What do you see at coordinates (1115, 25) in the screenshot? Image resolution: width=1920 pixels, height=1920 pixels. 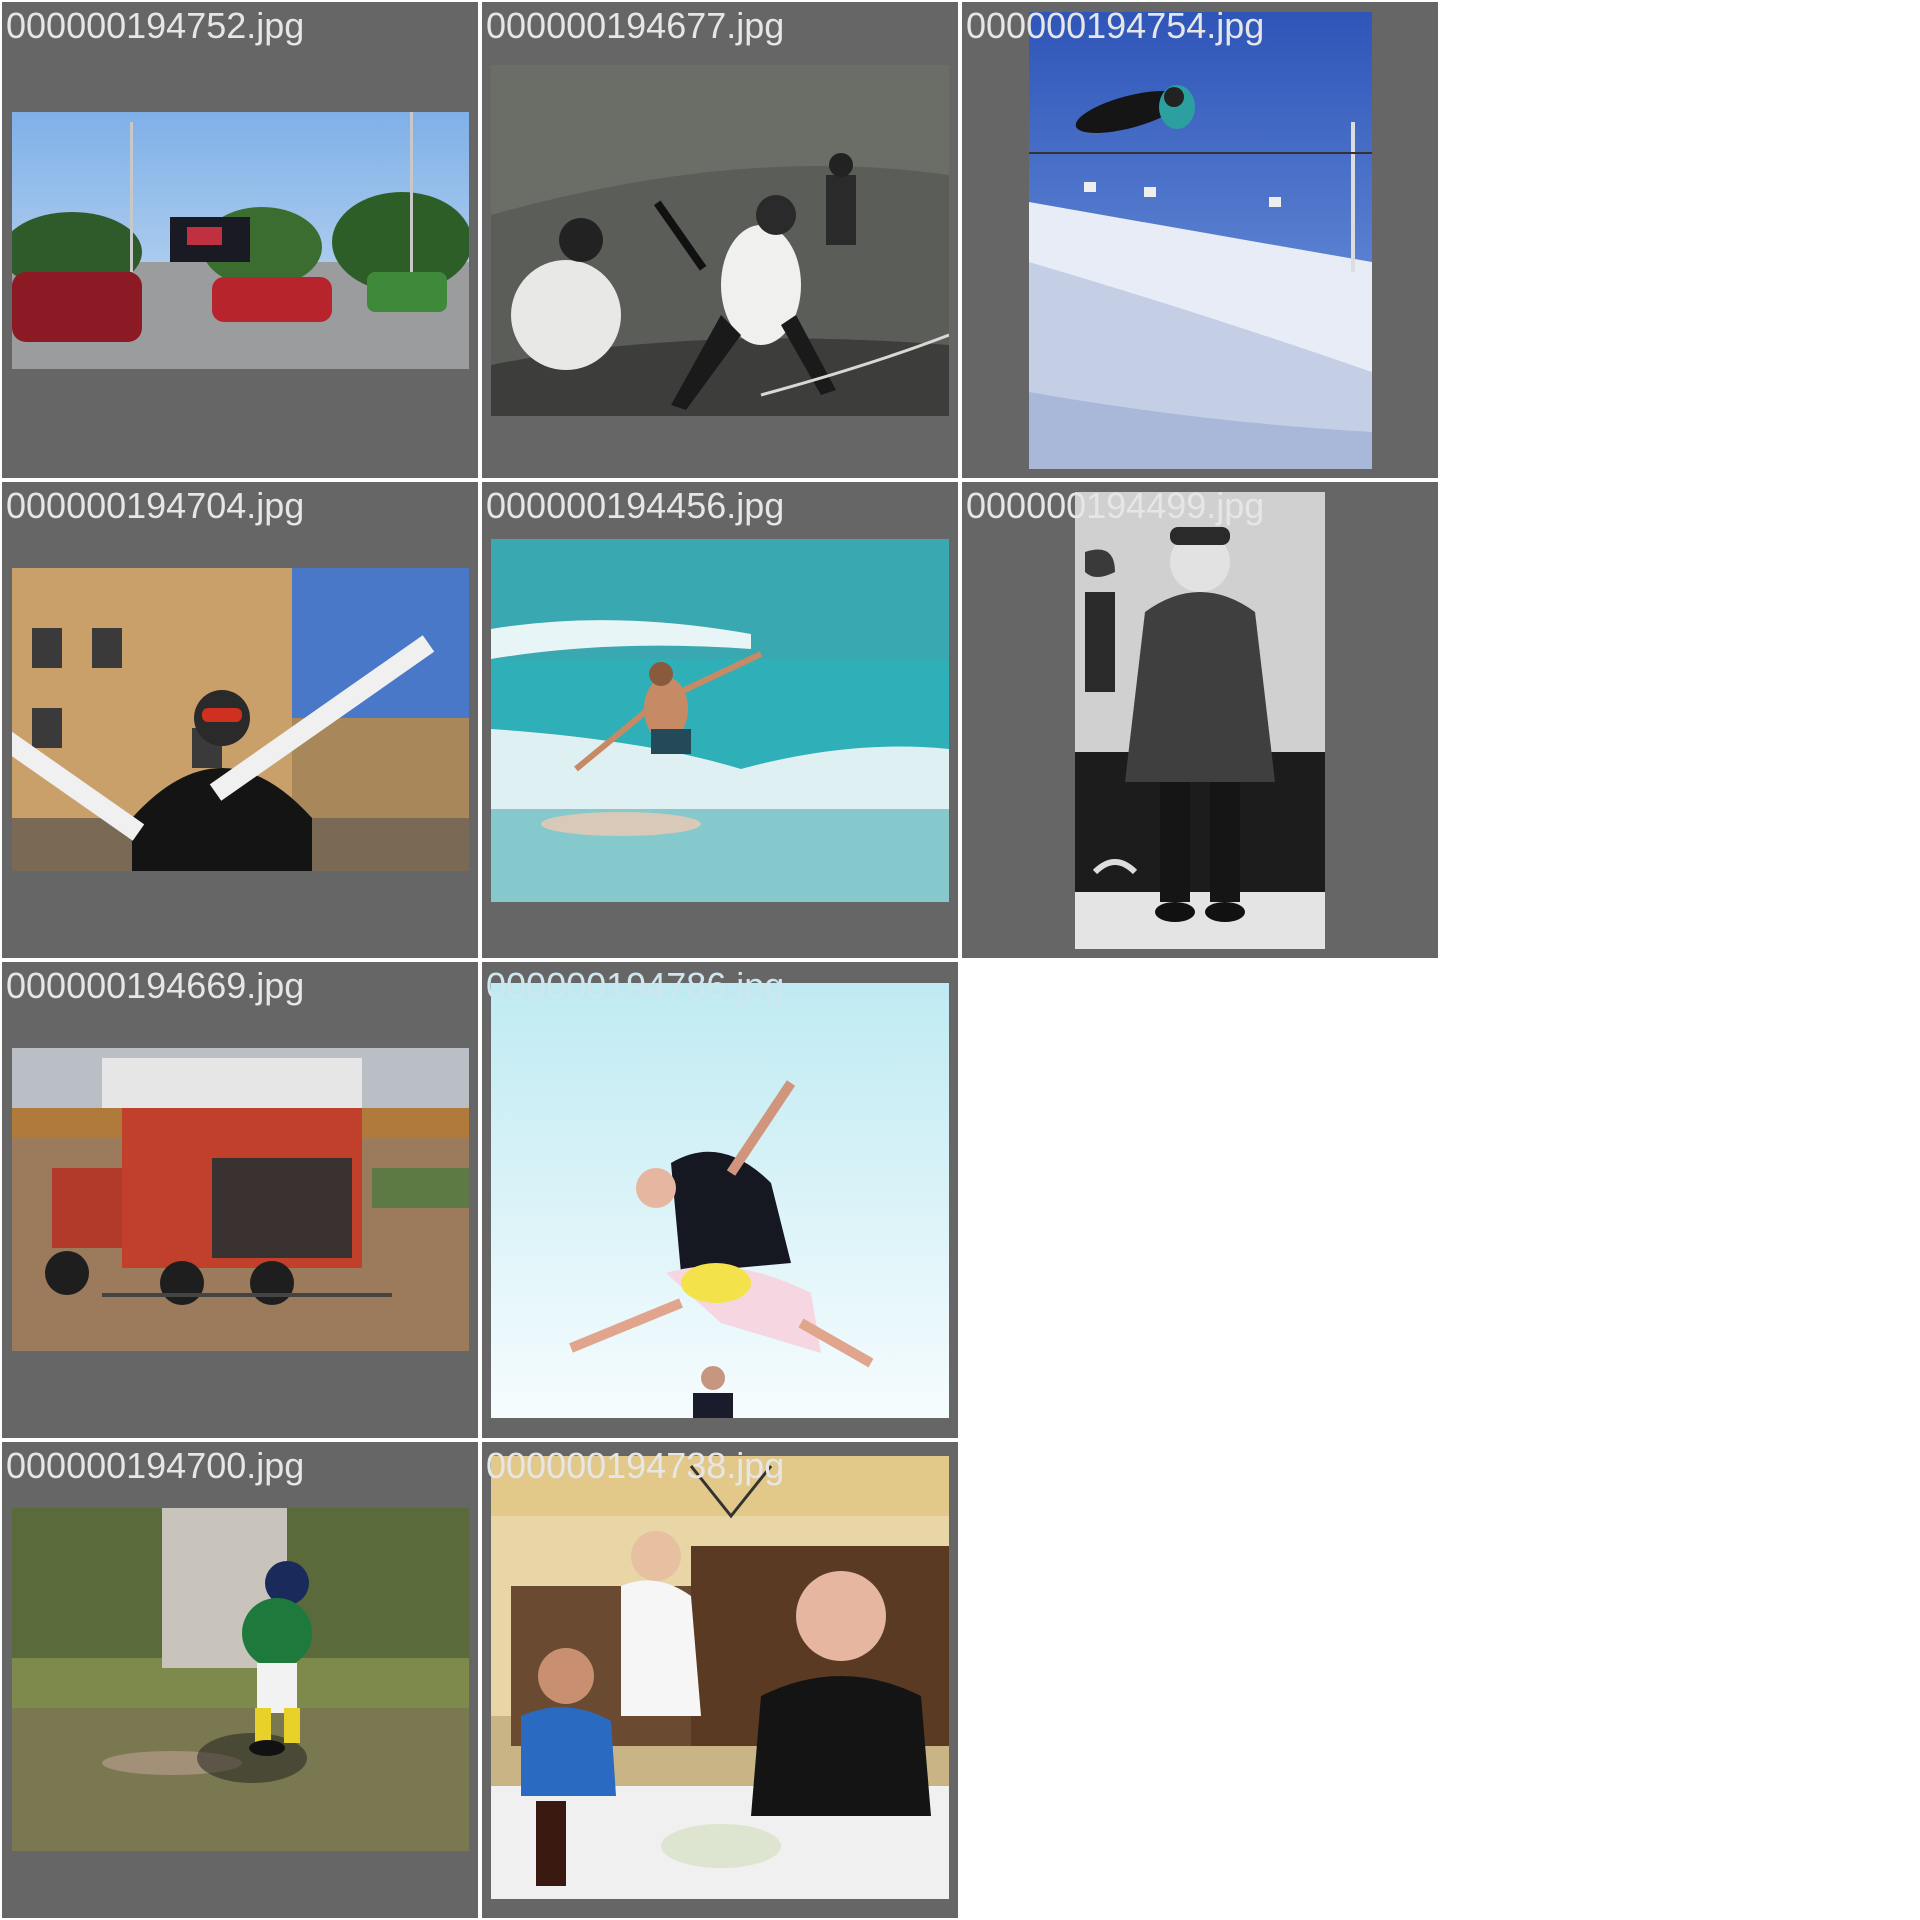 I see `thumbnail-filename: 000000194754.jpg` at bounding box center [1115, 25].